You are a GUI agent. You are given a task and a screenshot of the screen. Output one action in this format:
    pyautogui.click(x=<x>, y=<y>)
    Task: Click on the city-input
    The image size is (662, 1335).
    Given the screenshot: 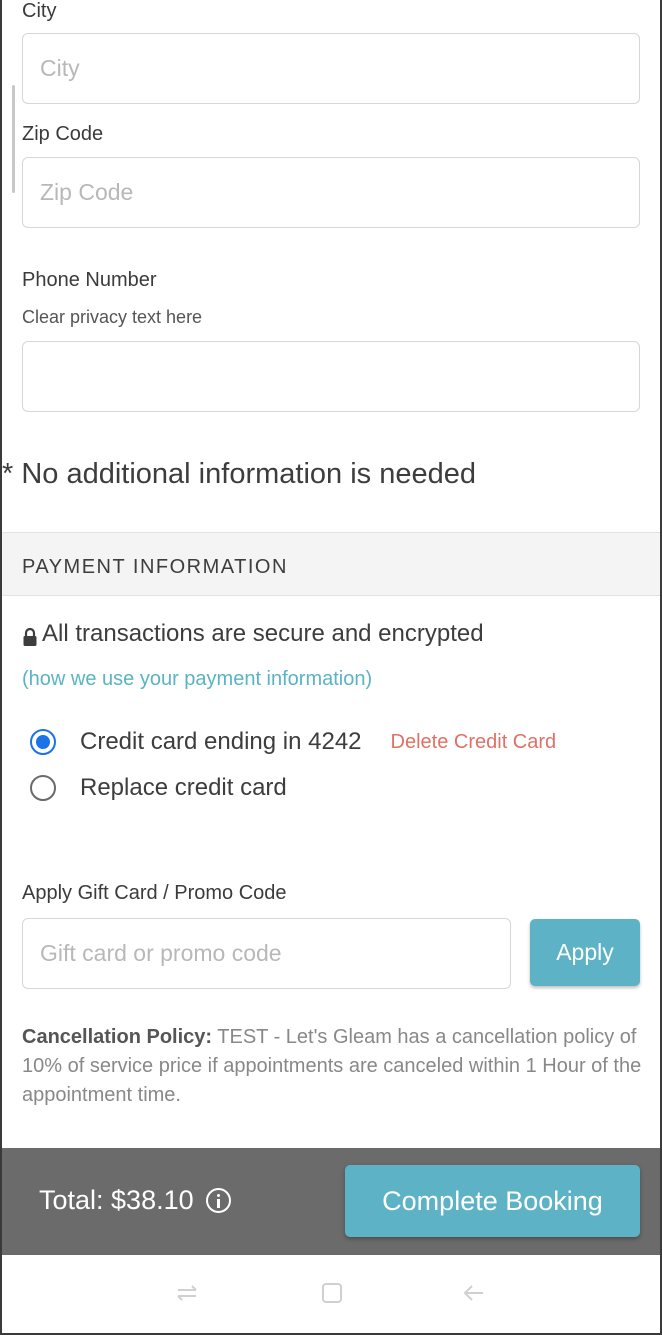 What is the action you would take?
    pyautogui.click(x=331, y=68)
    